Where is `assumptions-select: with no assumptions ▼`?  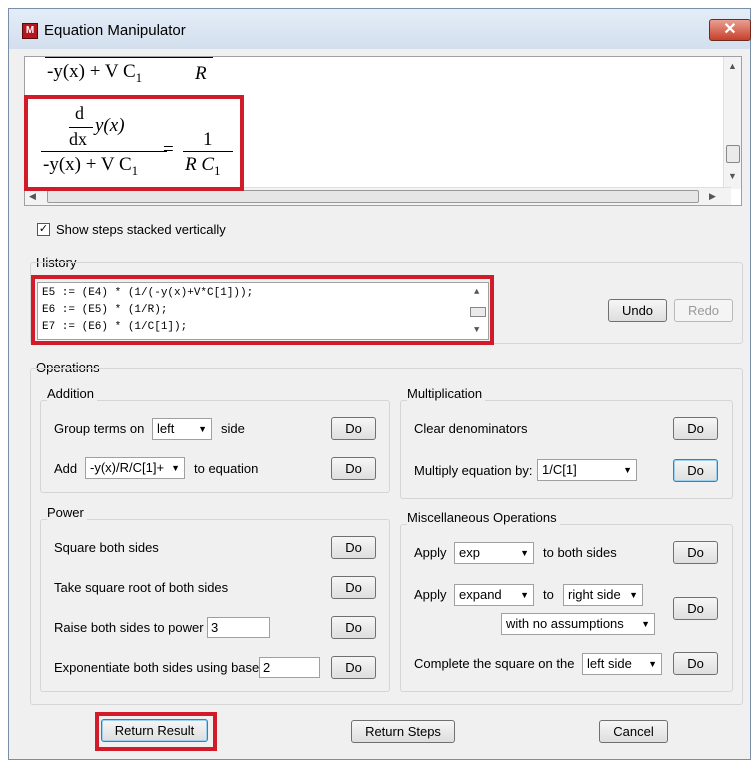
assumptions-select: with no assumptions ▼ is located at coordinates (578, 624).